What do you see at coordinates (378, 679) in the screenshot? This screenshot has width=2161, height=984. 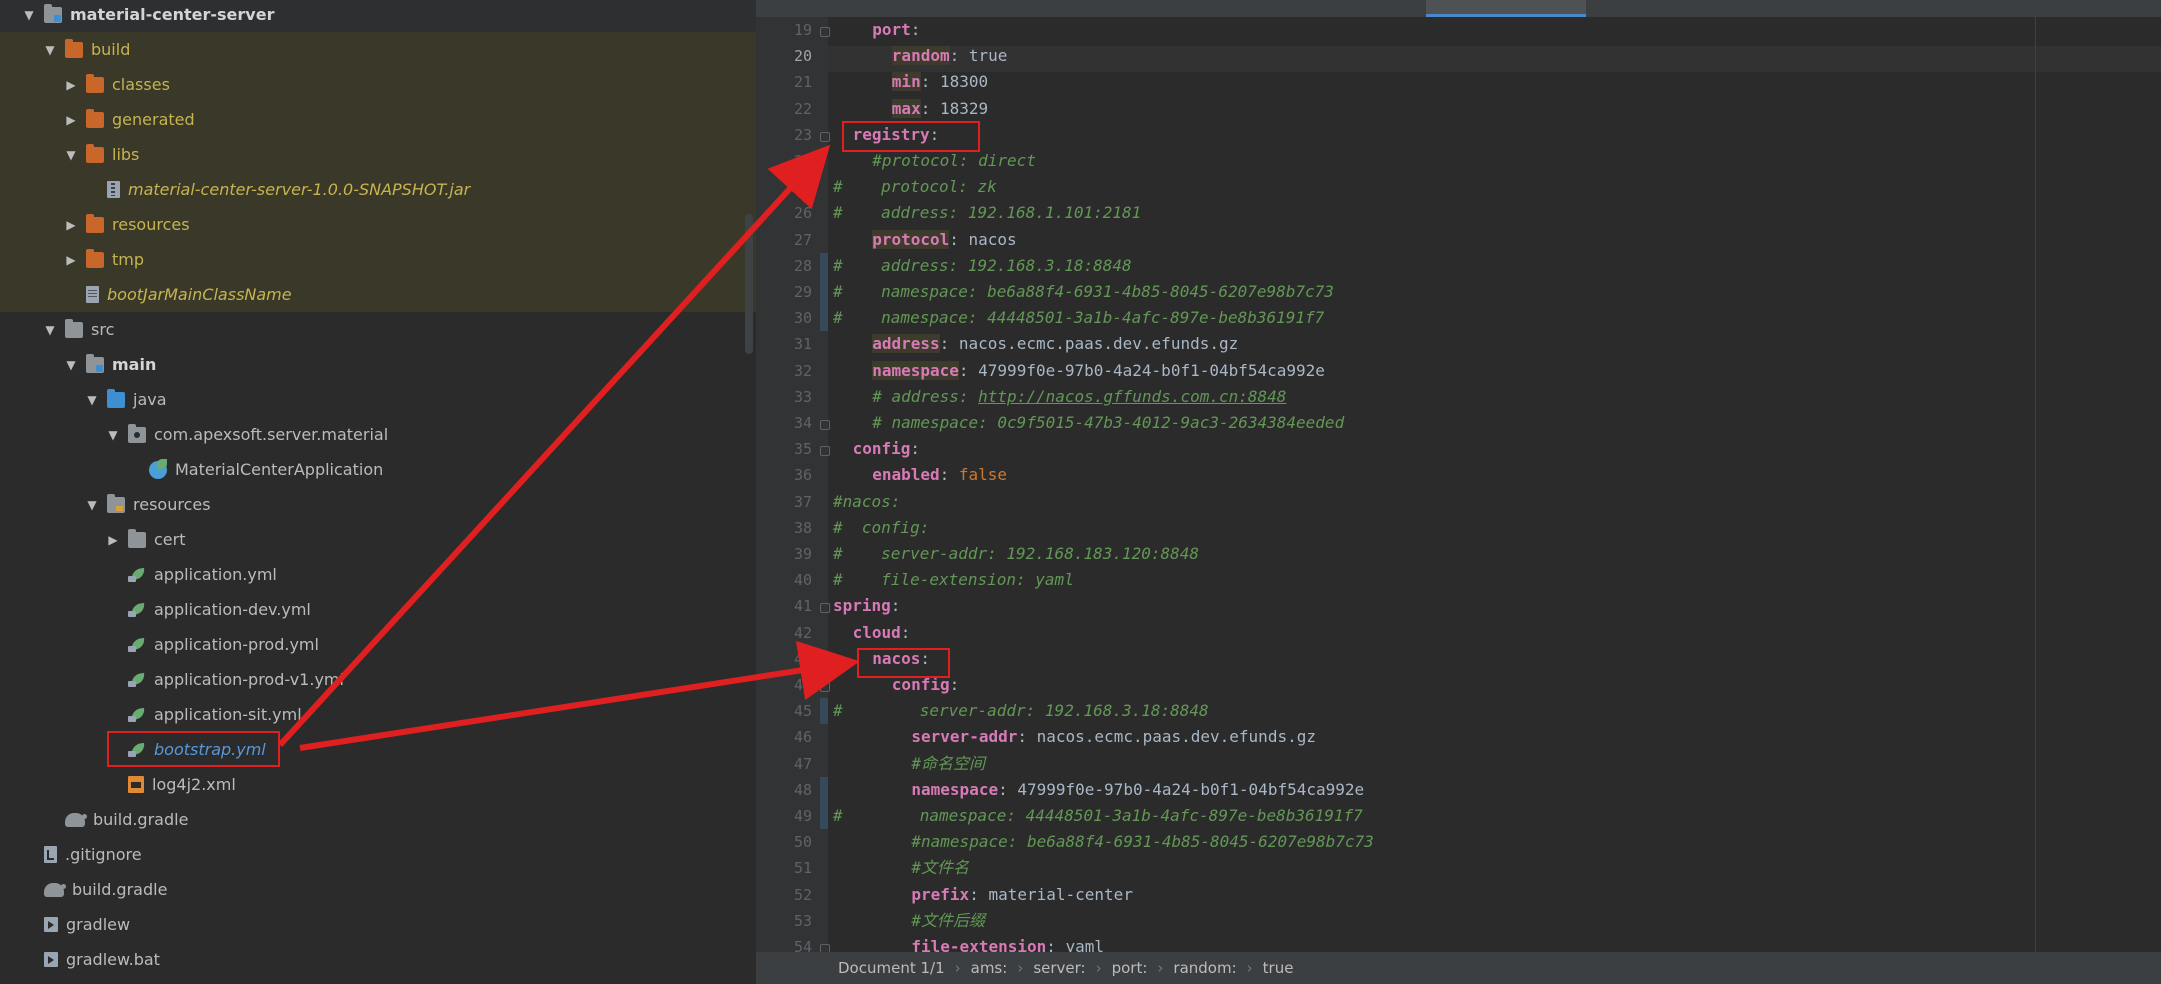 I see `tree-item: application-prod-v1.yml` at bounding box center [378, 679].